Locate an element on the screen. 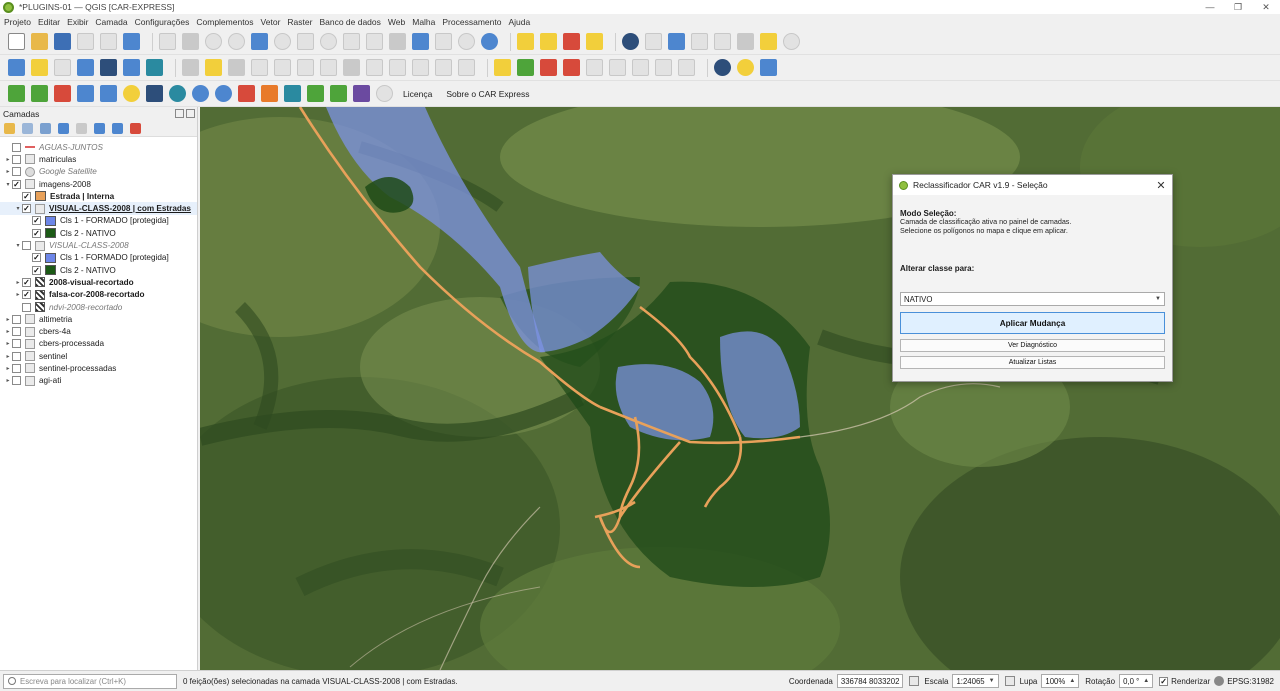 This screenshot has height=691, width=1280. licenca-button: Licença is located at coordinates (417, 94).